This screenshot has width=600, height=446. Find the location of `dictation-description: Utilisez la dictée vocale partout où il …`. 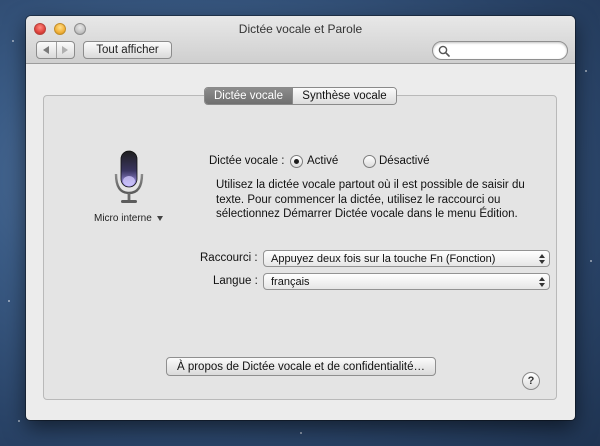

dictation-description: Utilisez la dictée vocale partout où il … is located at coordinates (370, 199).